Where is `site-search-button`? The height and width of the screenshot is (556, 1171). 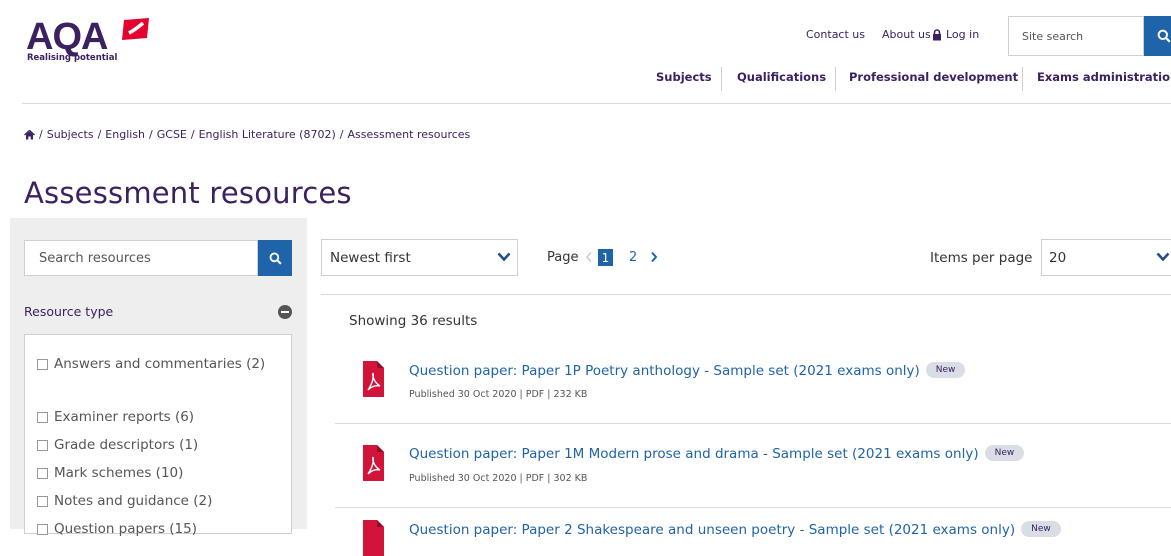
site-search-button is located at coordinates (1157, 36).